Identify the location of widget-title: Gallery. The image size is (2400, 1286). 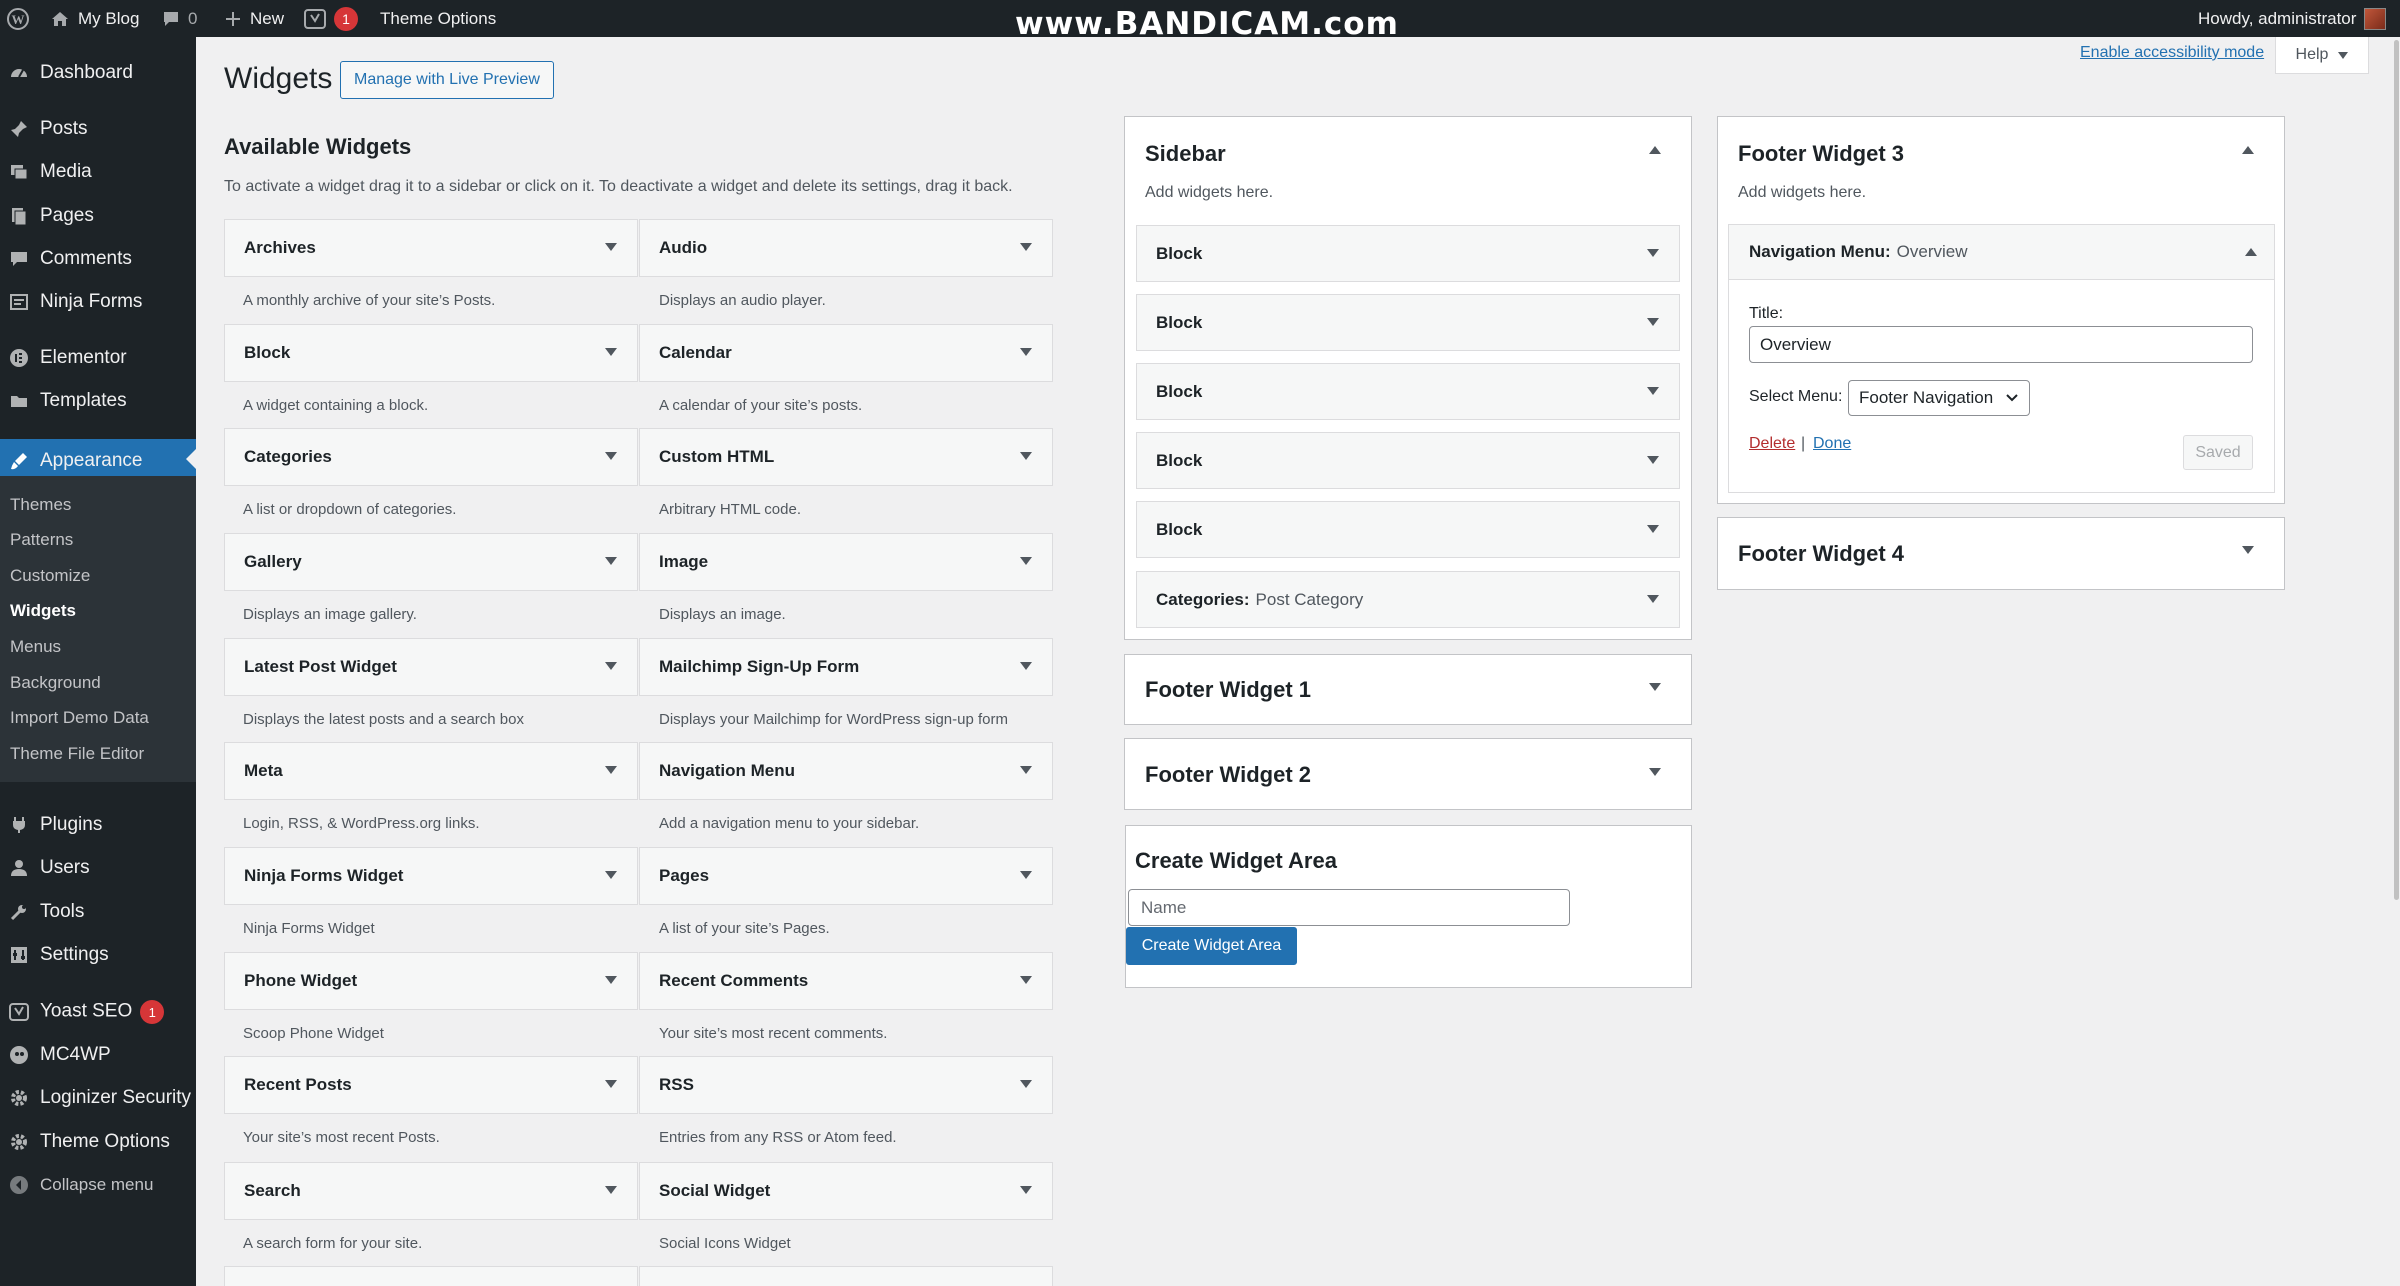
(273, 561).